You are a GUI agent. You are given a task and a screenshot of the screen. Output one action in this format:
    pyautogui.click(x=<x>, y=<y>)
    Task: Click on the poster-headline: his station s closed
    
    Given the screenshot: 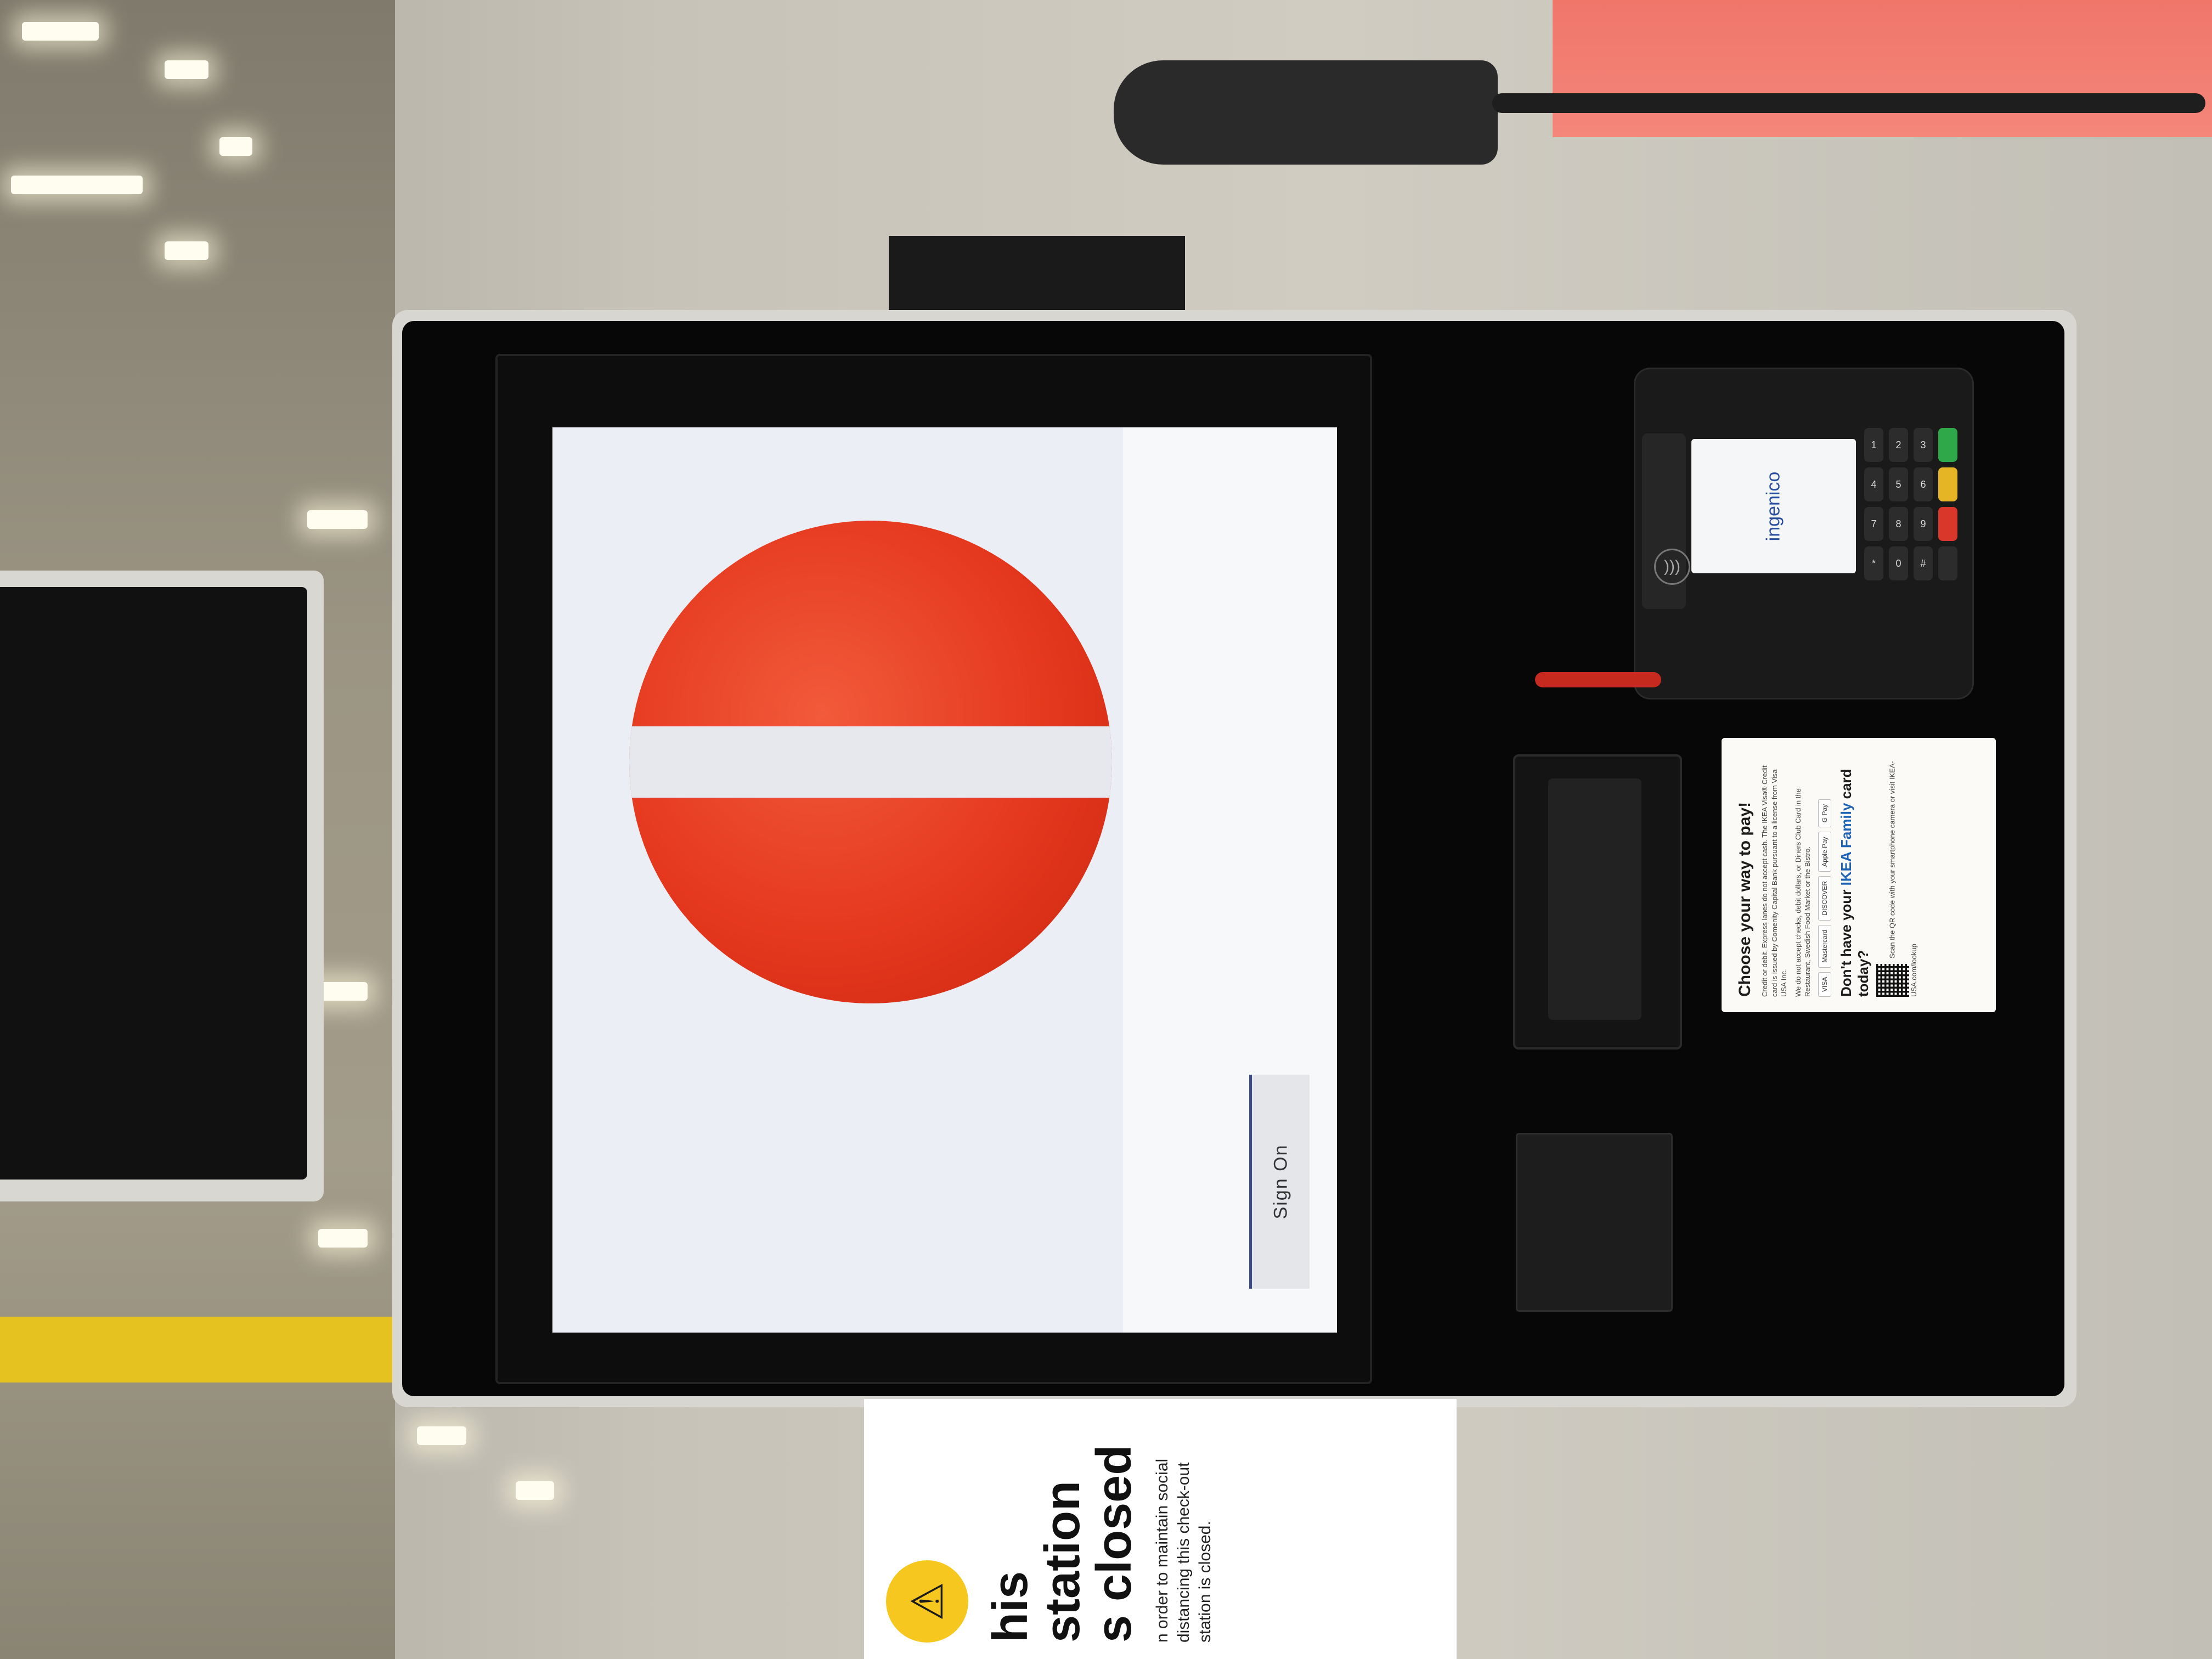 What is the action you would take?
    pyautogui.click(x=1062, y=1529)
    